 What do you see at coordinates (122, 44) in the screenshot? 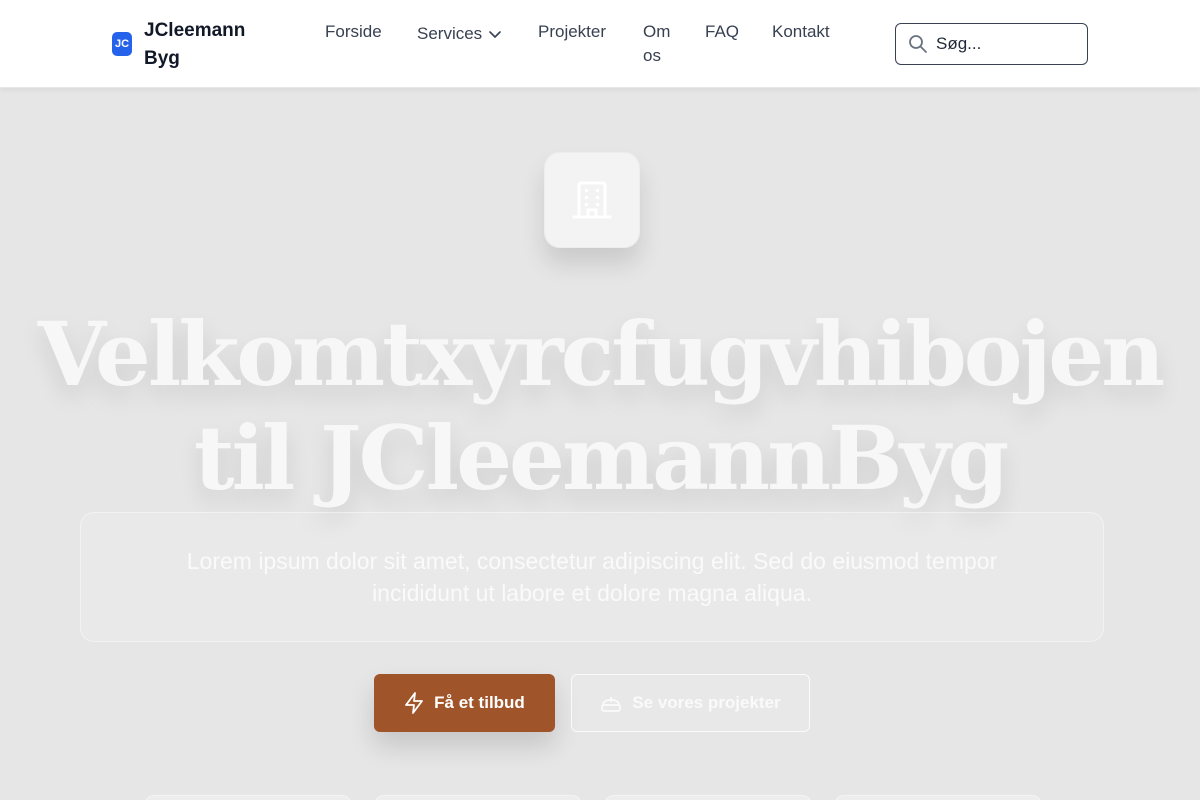
I see `logo-badge: JC` at bounding box center [122, 44].